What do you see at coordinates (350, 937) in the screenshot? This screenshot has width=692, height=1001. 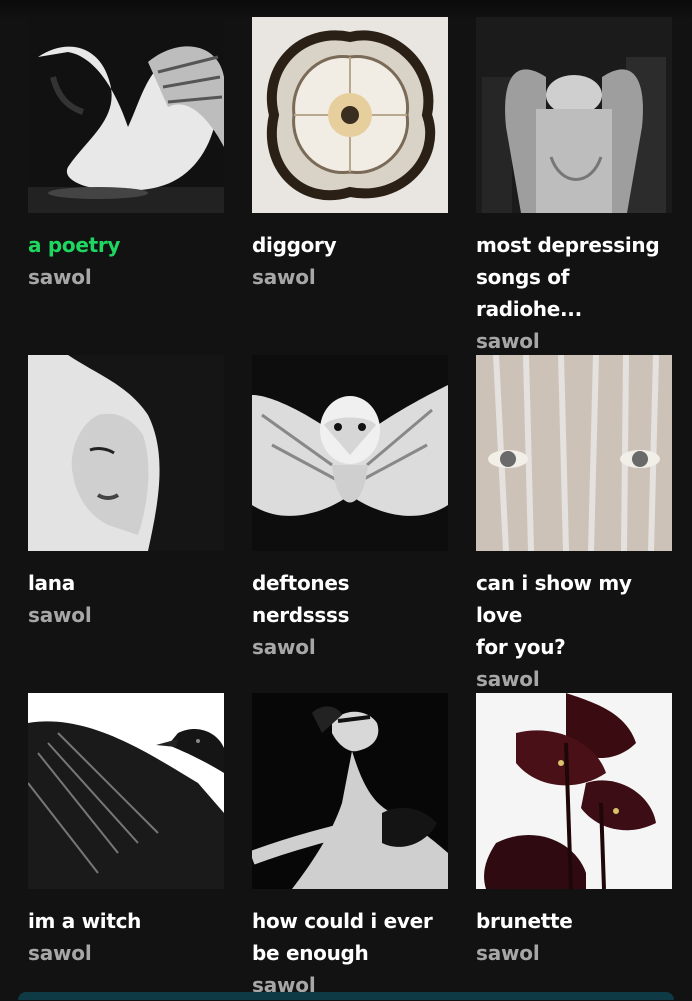 I see `playlist-title: how could i ever be enough` at bounding box center [350, 937].